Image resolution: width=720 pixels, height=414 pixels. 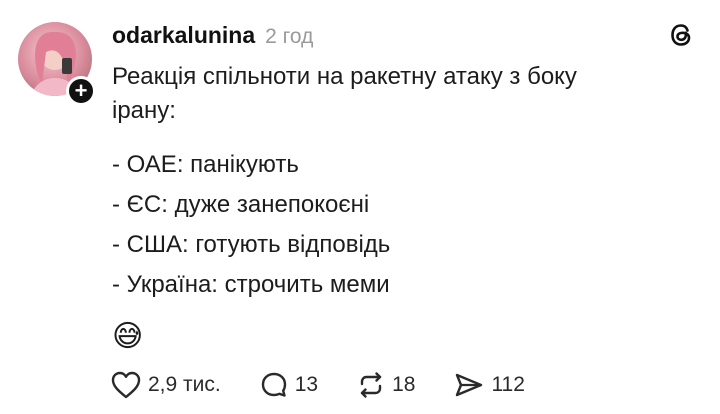 I want to click on heart-icon, so click(x=126, y=385).